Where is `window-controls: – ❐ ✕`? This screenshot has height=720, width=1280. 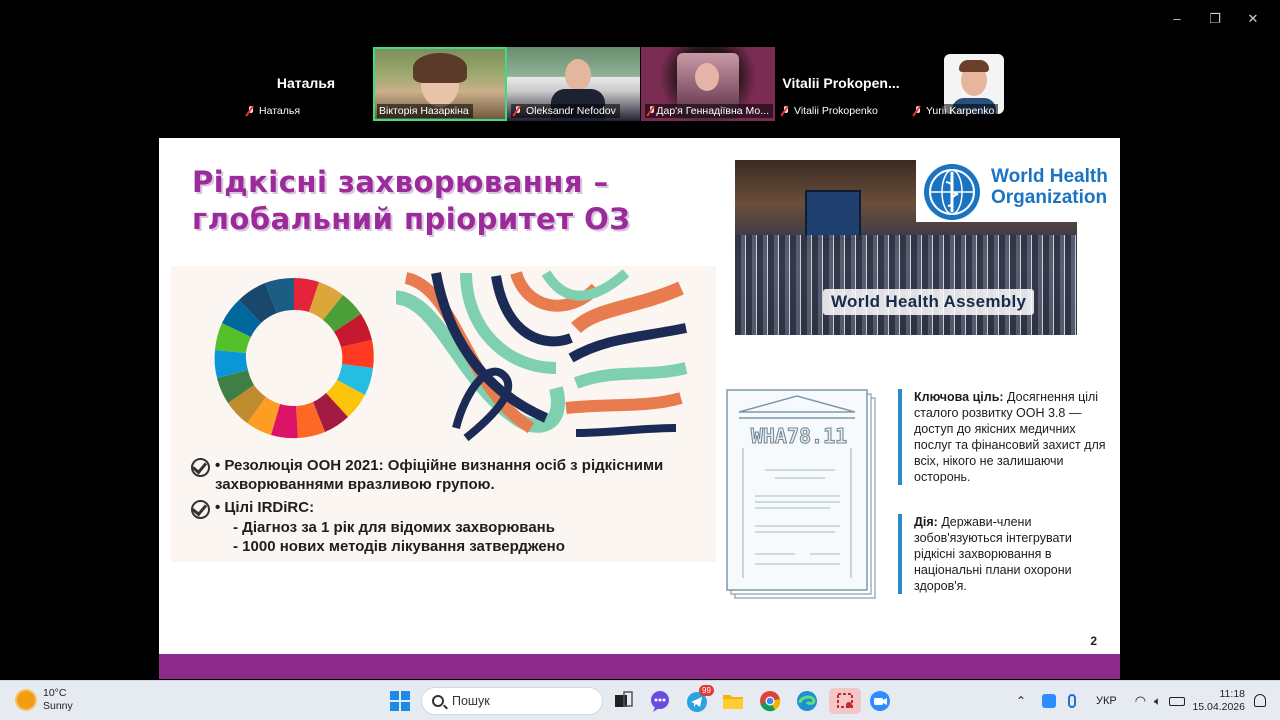
window-controls: – ❐ ✕ is located at coordinates (1215, 19).